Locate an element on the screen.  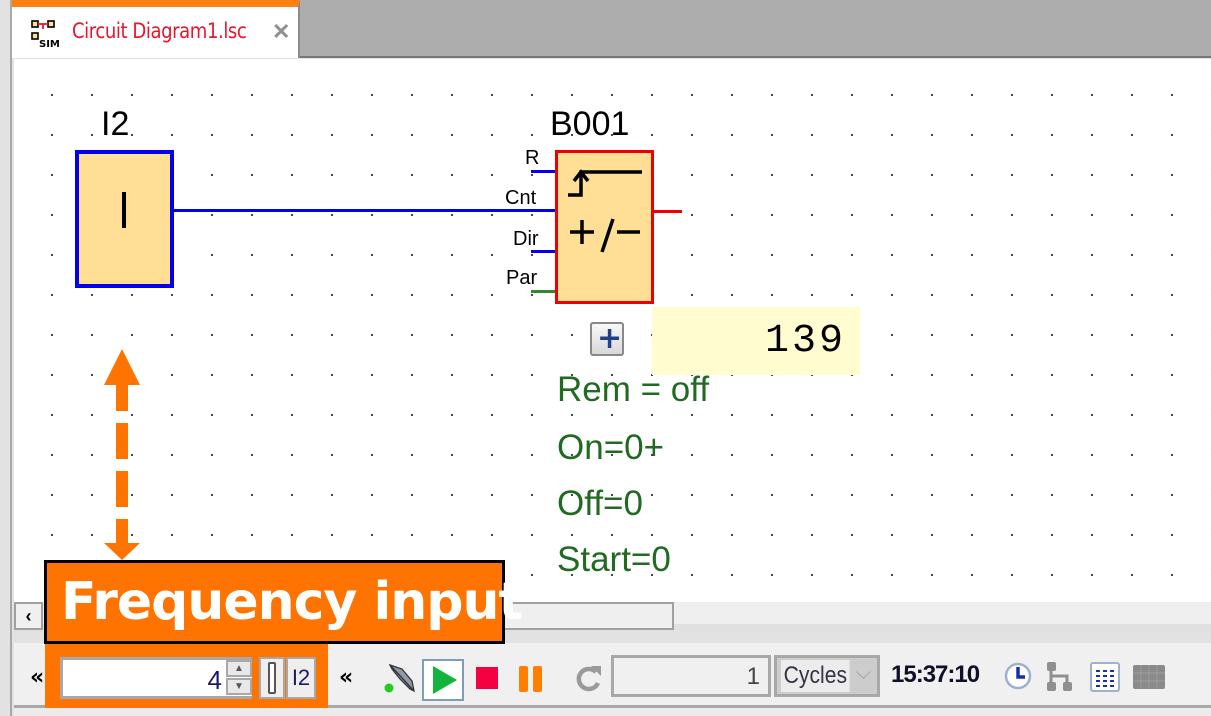
tab-circuit-diagram: SIM Circuit Diagram1.lsc ✕ is located at coordinates (156, 29).